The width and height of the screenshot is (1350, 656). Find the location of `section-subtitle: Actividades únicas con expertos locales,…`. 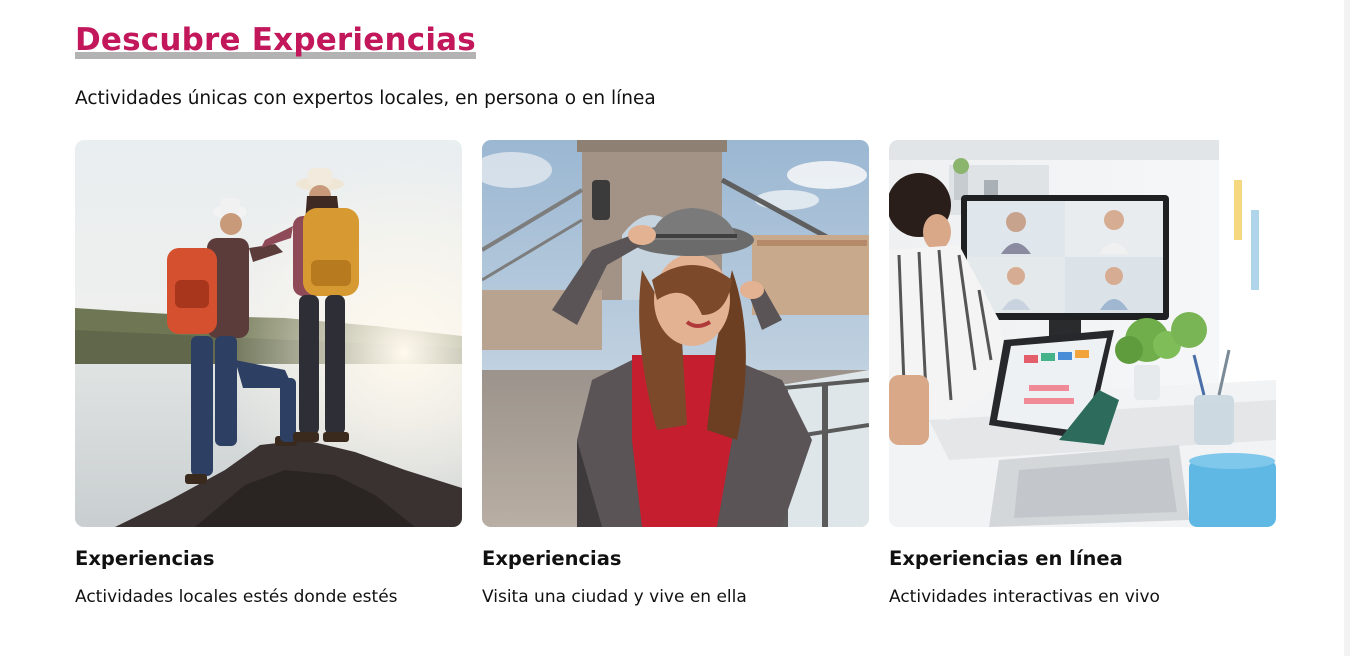

section-subtitle: Actividades únicas con expertos locales,… is located at coordinates (365, 98).